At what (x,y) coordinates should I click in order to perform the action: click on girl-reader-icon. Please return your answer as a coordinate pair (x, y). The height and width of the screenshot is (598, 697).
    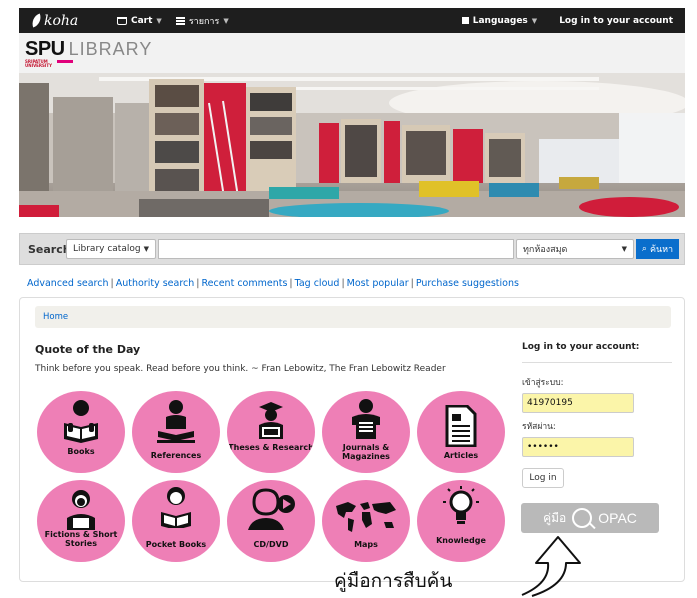
    Looking at the image, I should click on (81, 510).